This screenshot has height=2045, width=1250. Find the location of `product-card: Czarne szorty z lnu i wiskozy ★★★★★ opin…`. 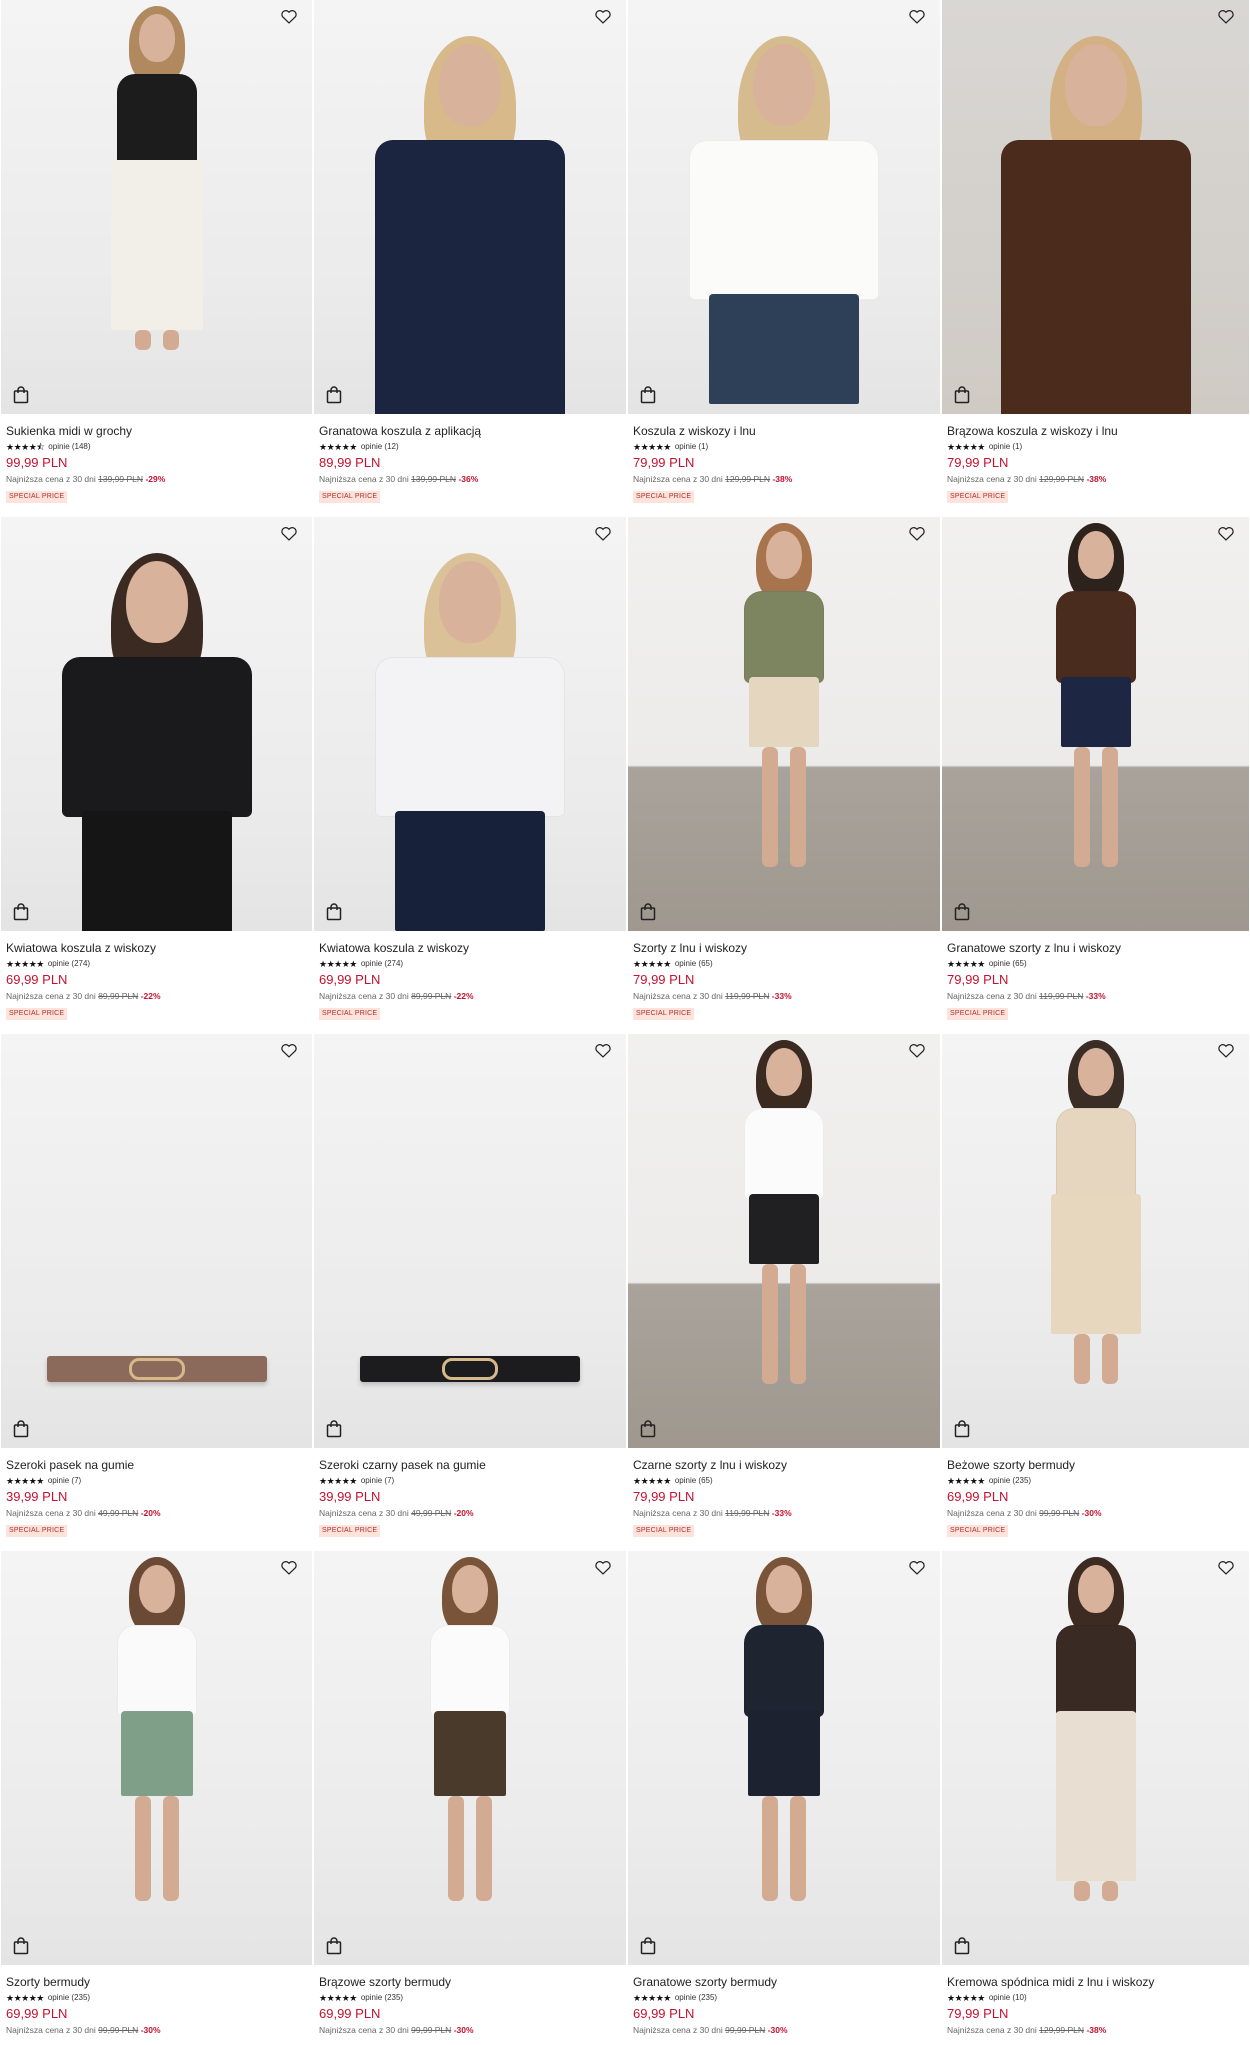

product-card: Czarne szorty z lnu i wiskozy ★★★★★ opin… is located at coordinates (784, 1292).